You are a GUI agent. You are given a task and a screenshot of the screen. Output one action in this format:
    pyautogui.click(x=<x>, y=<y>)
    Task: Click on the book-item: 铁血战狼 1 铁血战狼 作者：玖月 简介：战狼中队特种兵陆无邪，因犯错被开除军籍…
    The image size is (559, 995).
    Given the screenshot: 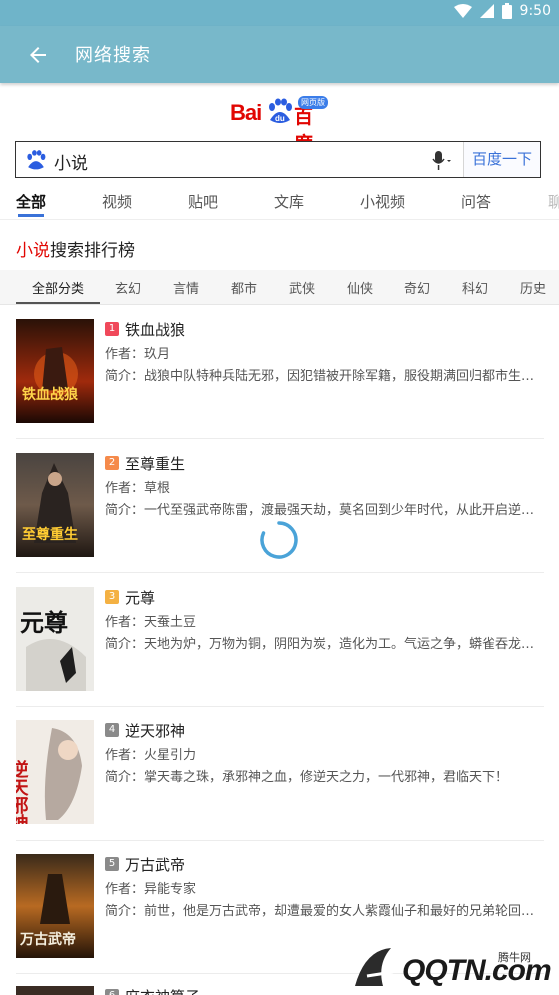 What is the action you would take?
    pyautogui.click(x=280, y=379)
    